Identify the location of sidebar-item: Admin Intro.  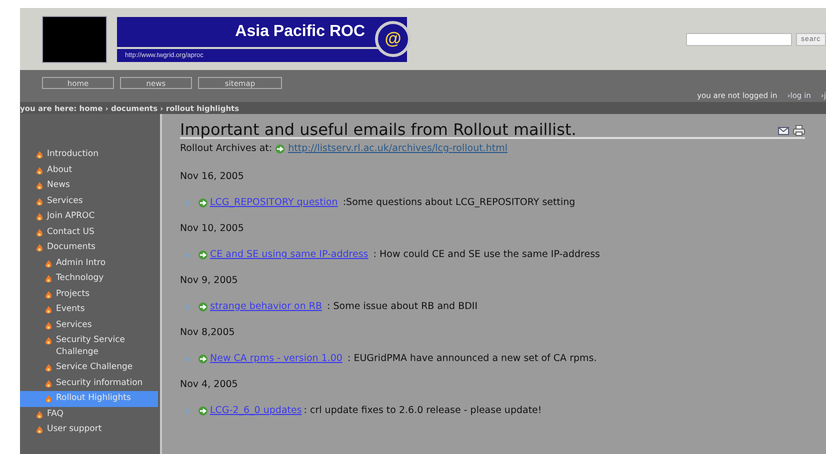
(89, 263).